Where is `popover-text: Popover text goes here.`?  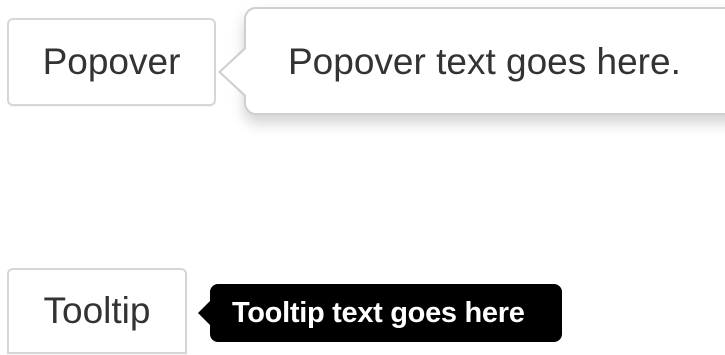 popover-text: Popover text goes here. is located at coordinates (484, 61).